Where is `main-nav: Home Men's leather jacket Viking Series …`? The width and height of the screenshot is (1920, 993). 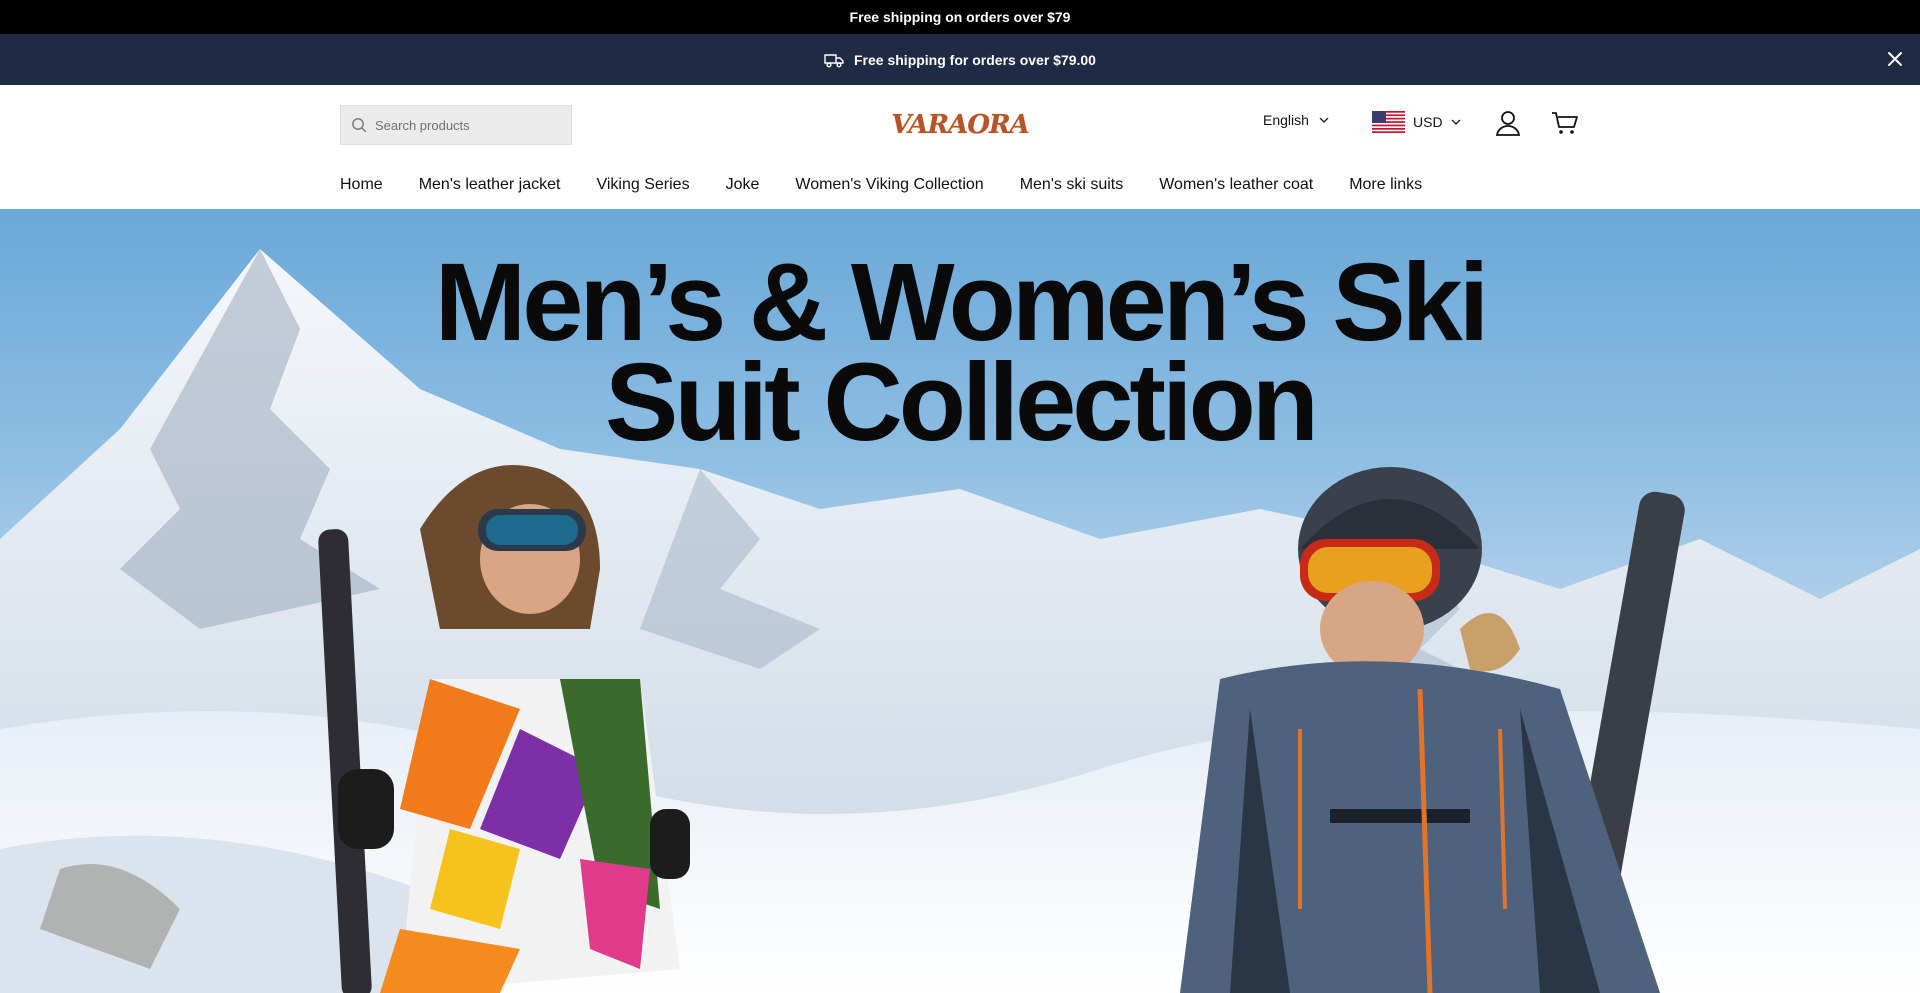 main-nav: Home Men's leather jacket Viking Series … is located at coordinates (881, 185).